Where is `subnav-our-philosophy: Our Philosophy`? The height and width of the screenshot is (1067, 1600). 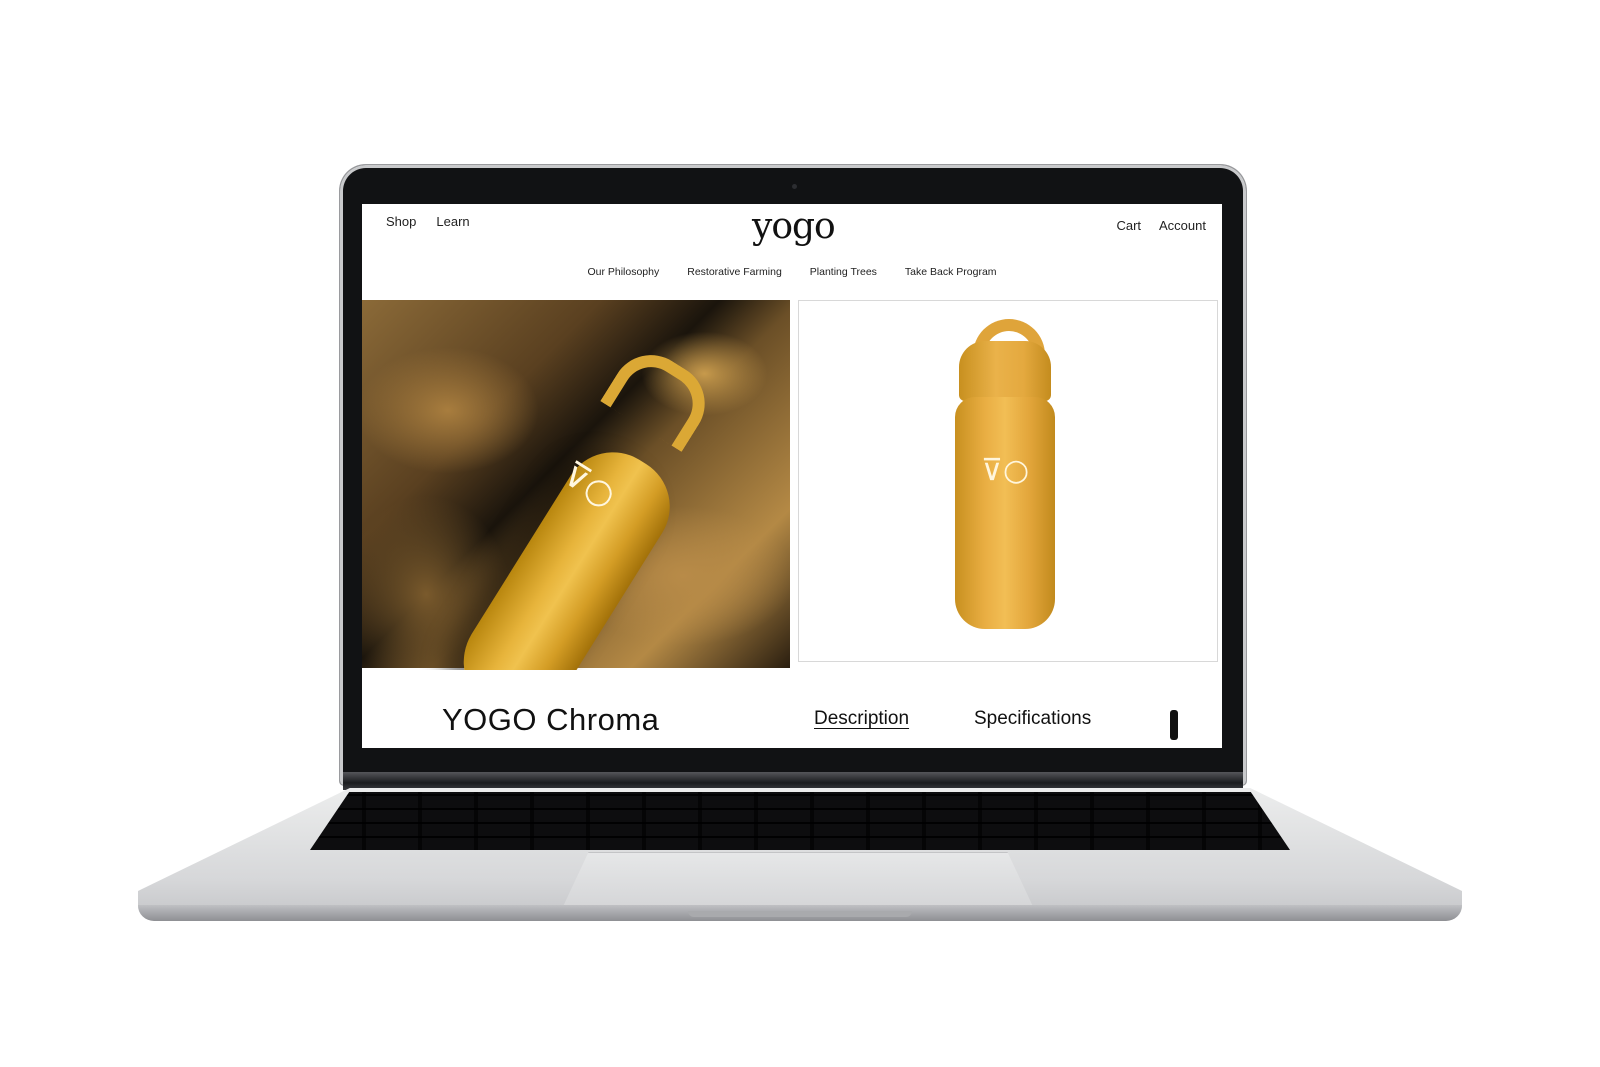 subnav-our-philosophy: Our Philosophy is located at coordinates (623, 272).